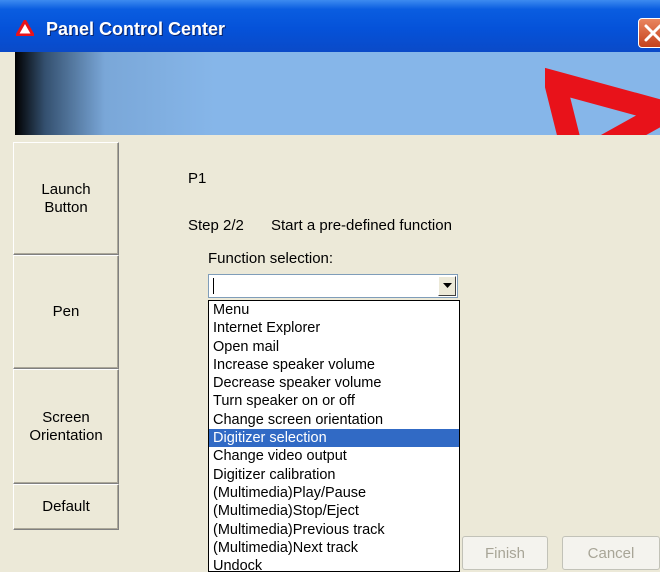  Describe the element at coordinates (334, 383) in the screenshot. I see `dropdown-option: Decrease speaker volume` at that location.